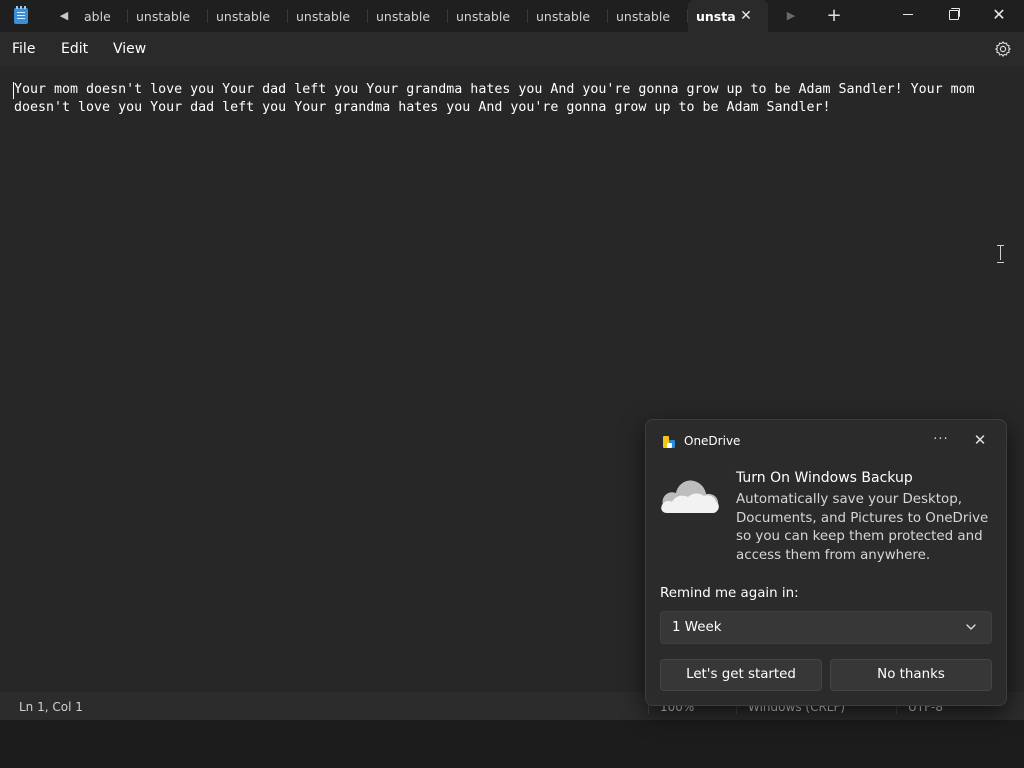 The width and height of the screenshot is (1024, 768). Describe the element at coordinates (971, 627) in the screenshot. I see `chevron-down-icon` at that location.